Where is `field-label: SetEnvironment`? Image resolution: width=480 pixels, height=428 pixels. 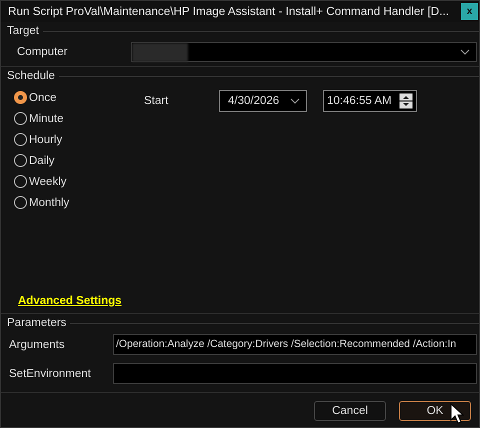
field-label: SetEnvironment is located at coordinates (50, 374).